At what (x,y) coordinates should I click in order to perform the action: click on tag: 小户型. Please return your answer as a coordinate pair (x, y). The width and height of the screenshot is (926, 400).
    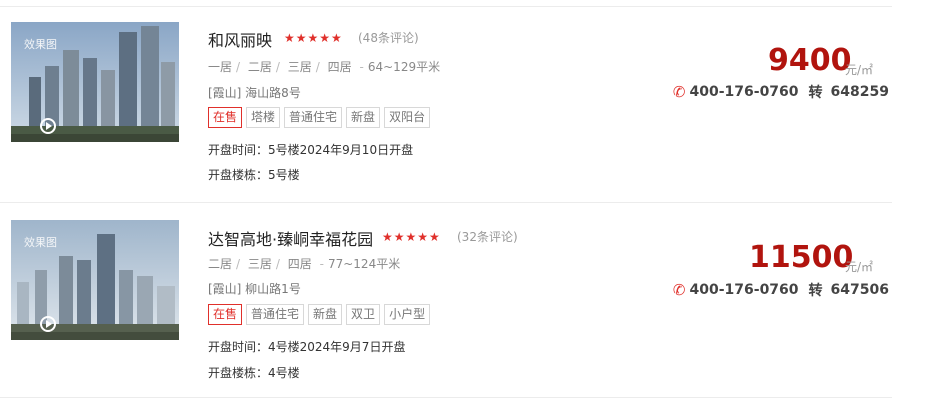
    Looking at the image, I should click on (407, 314).